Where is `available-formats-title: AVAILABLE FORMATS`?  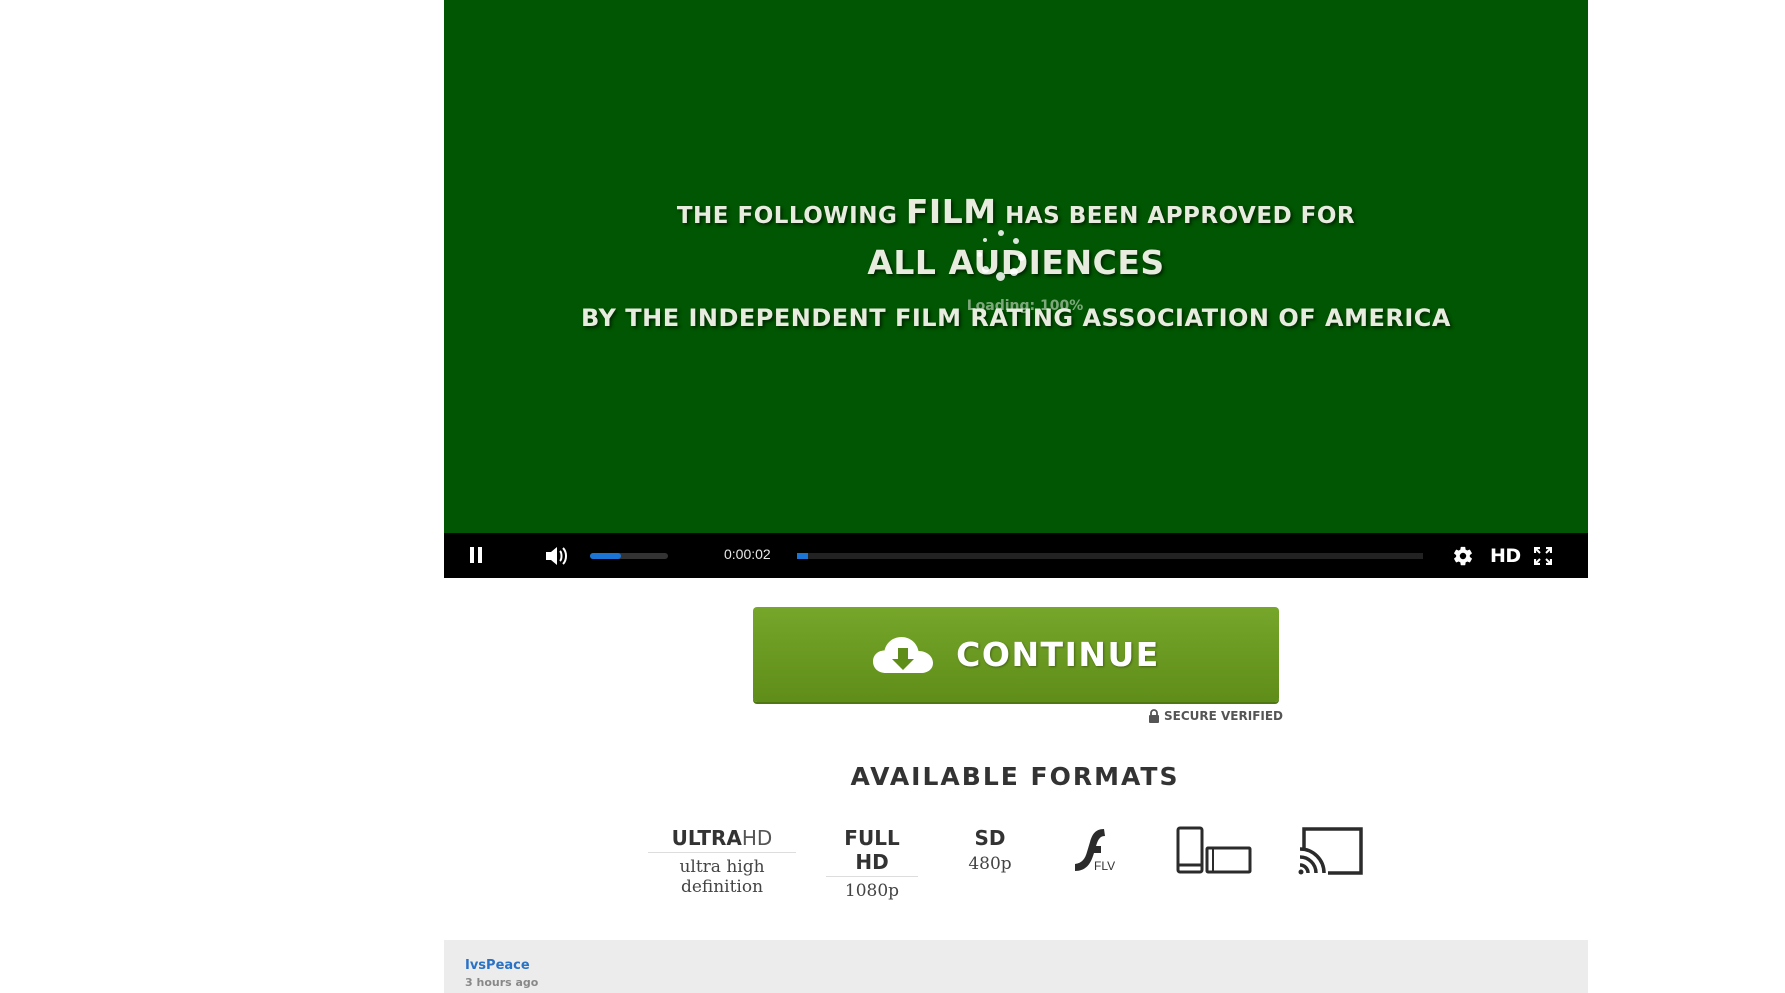
available-formats-title: AVAILABLE FORMATS is located at coordinates (1015, 776).